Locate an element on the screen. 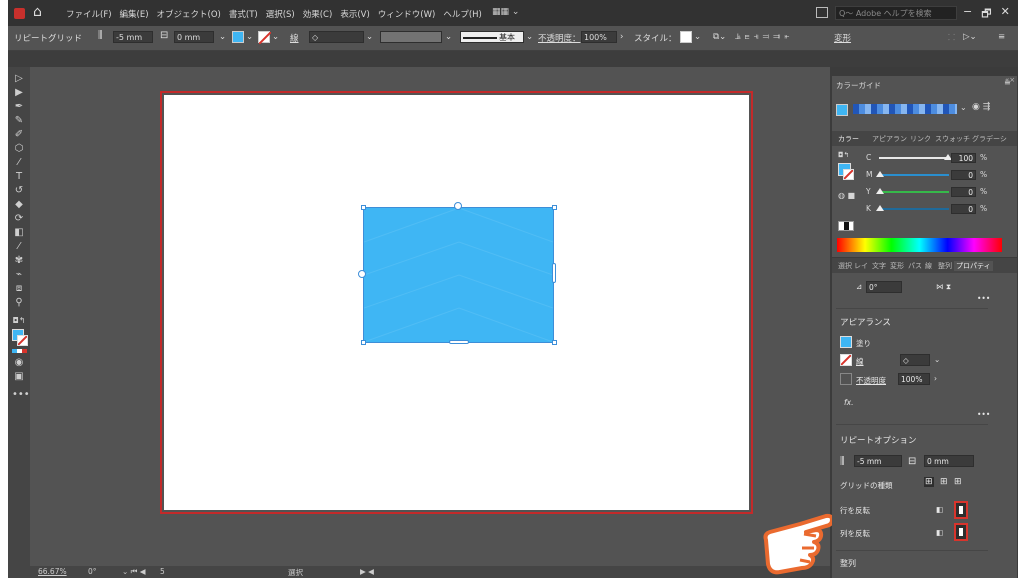 The height and width of the screenshot is (583, 1024). tab-stroke: 線 is located at coordinates (928, 266).